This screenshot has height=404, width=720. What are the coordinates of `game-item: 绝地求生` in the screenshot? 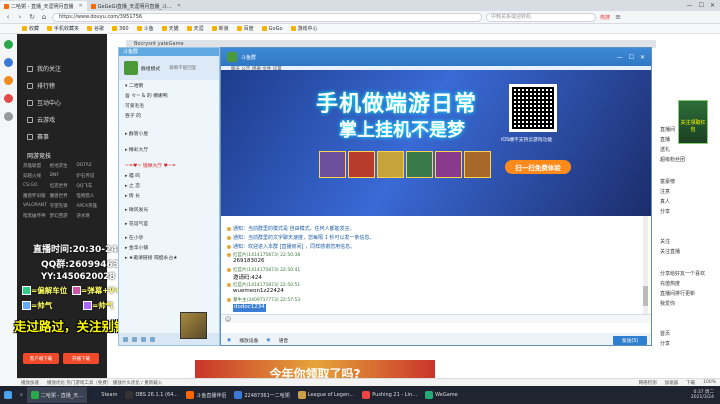 It's located at (63, 166).